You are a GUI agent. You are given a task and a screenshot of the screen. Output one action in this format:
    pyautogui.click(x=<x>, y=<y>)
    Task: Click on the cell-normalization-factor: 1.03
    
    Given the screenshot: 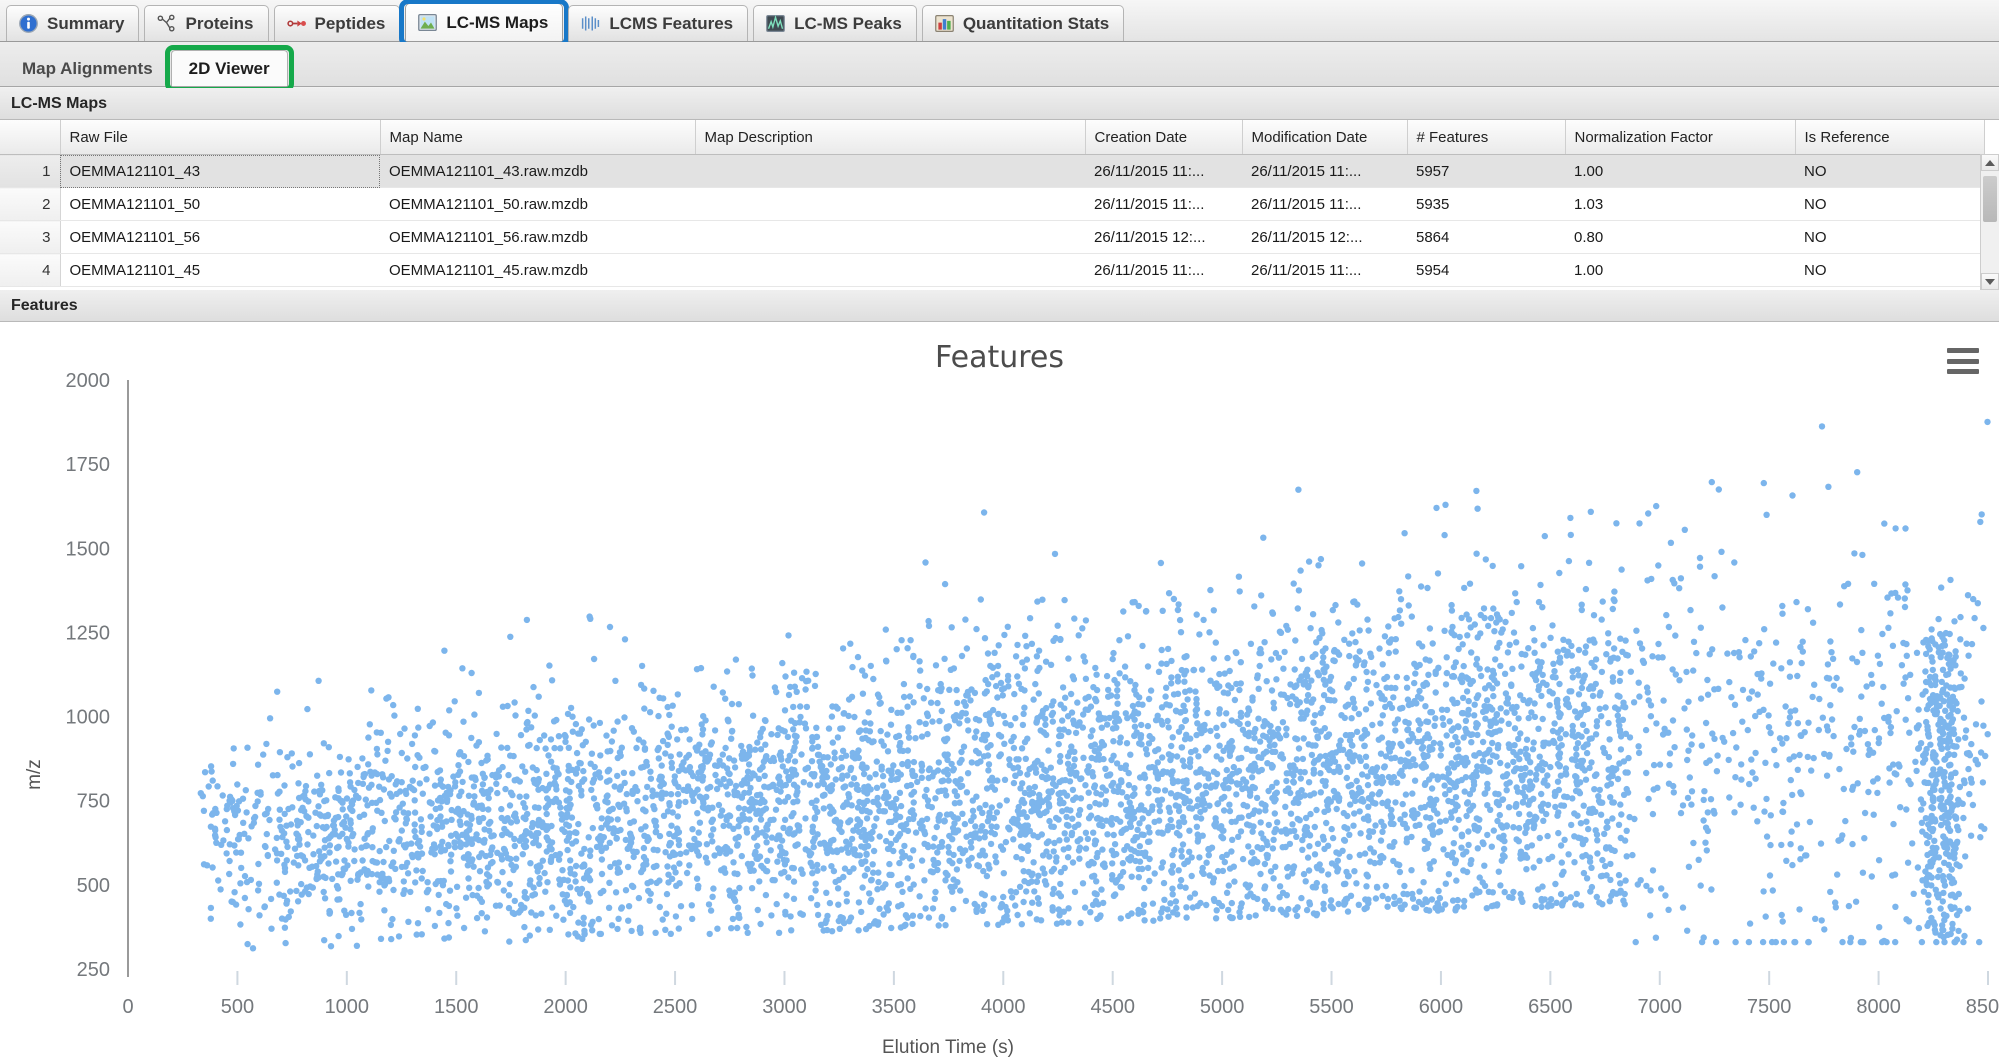 What is the action you would take?
    pyautogui.click(x=1680, y=204)
    